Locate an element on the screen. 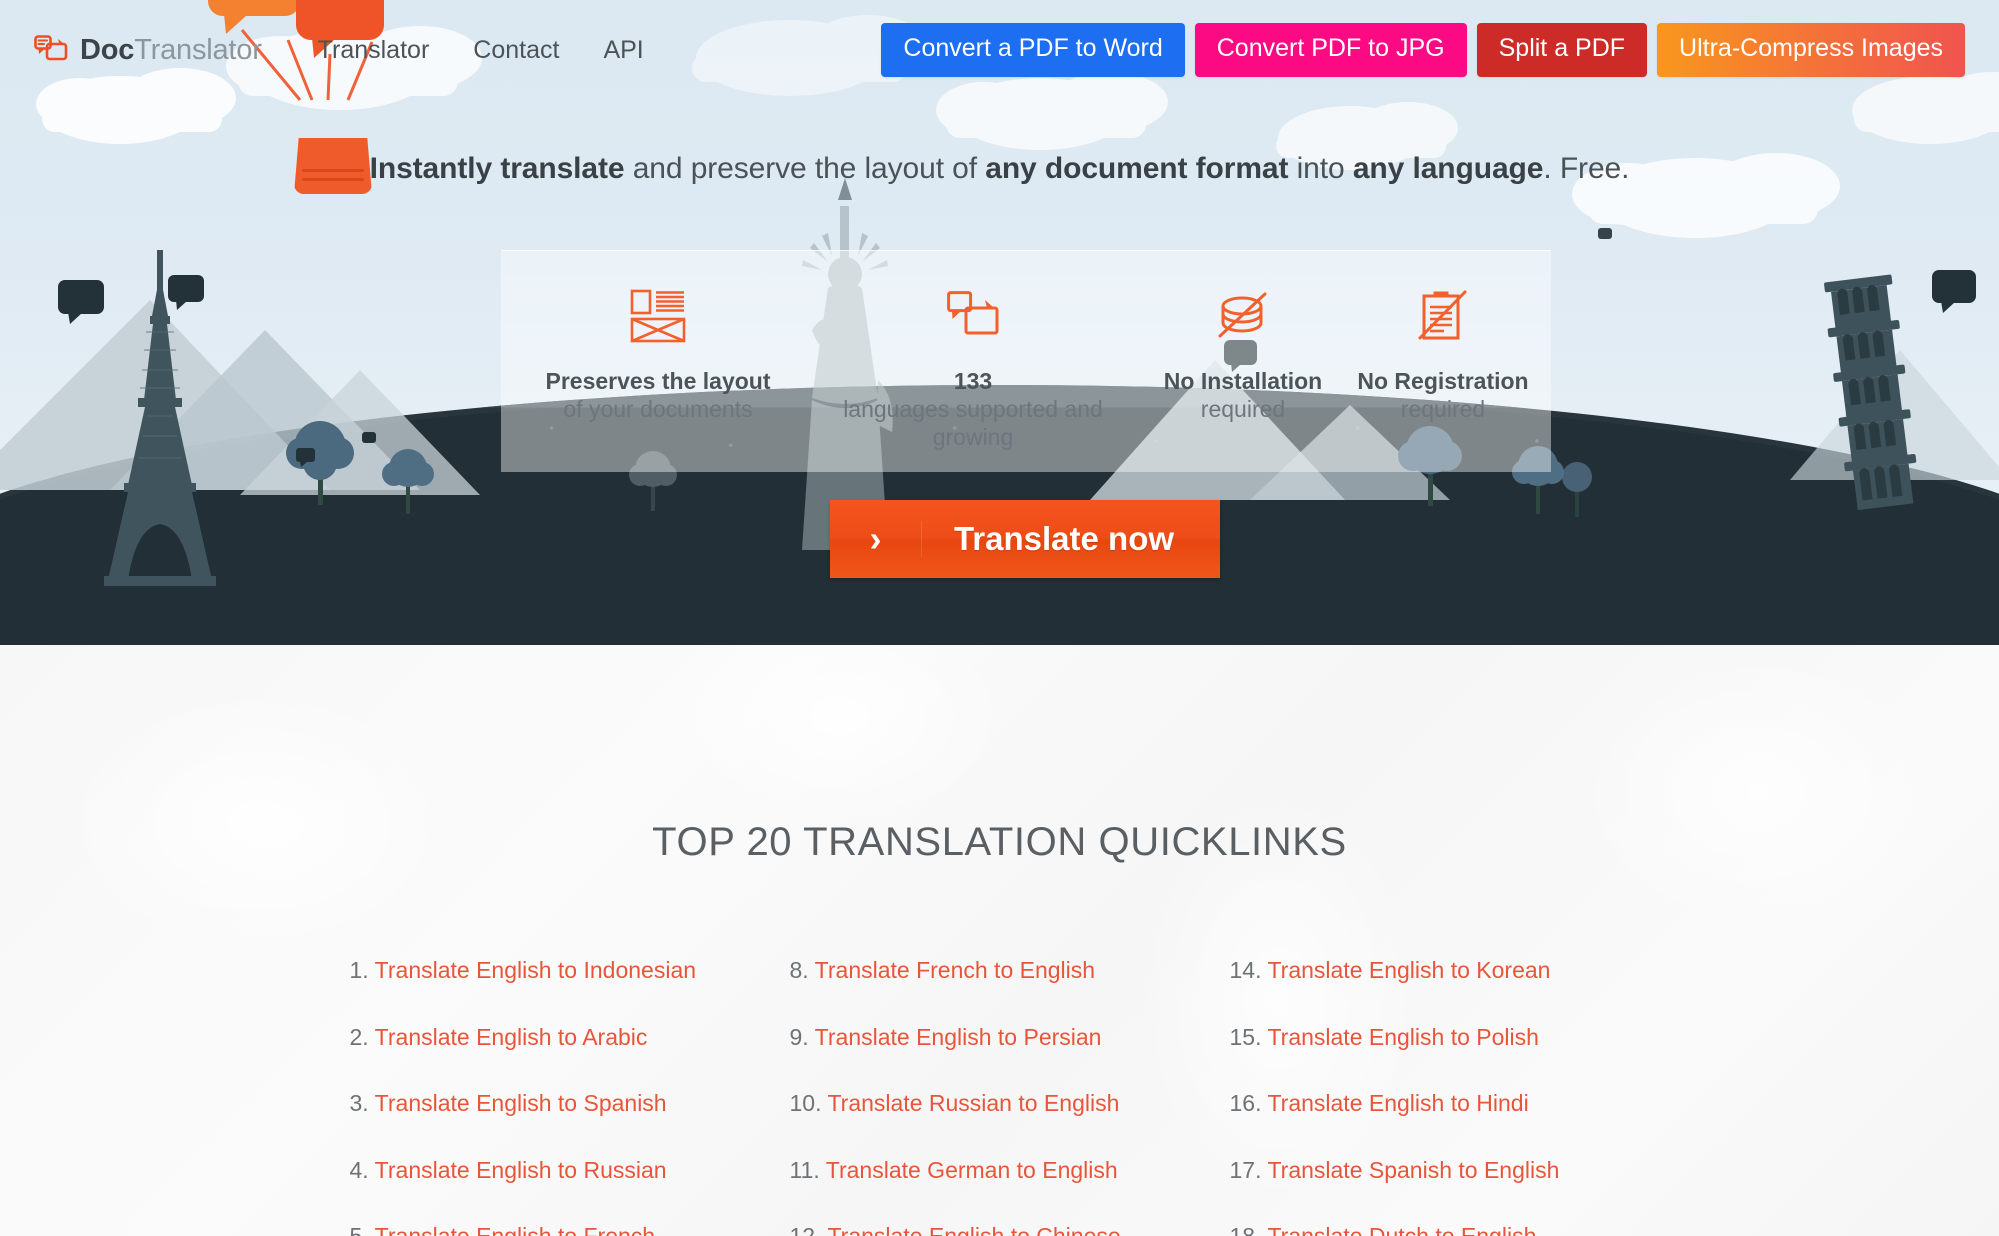 Image resolution: width=1999 pixels, height=1236 pixels. quicklink: Translate French to English is located at coordinates (955, 970).